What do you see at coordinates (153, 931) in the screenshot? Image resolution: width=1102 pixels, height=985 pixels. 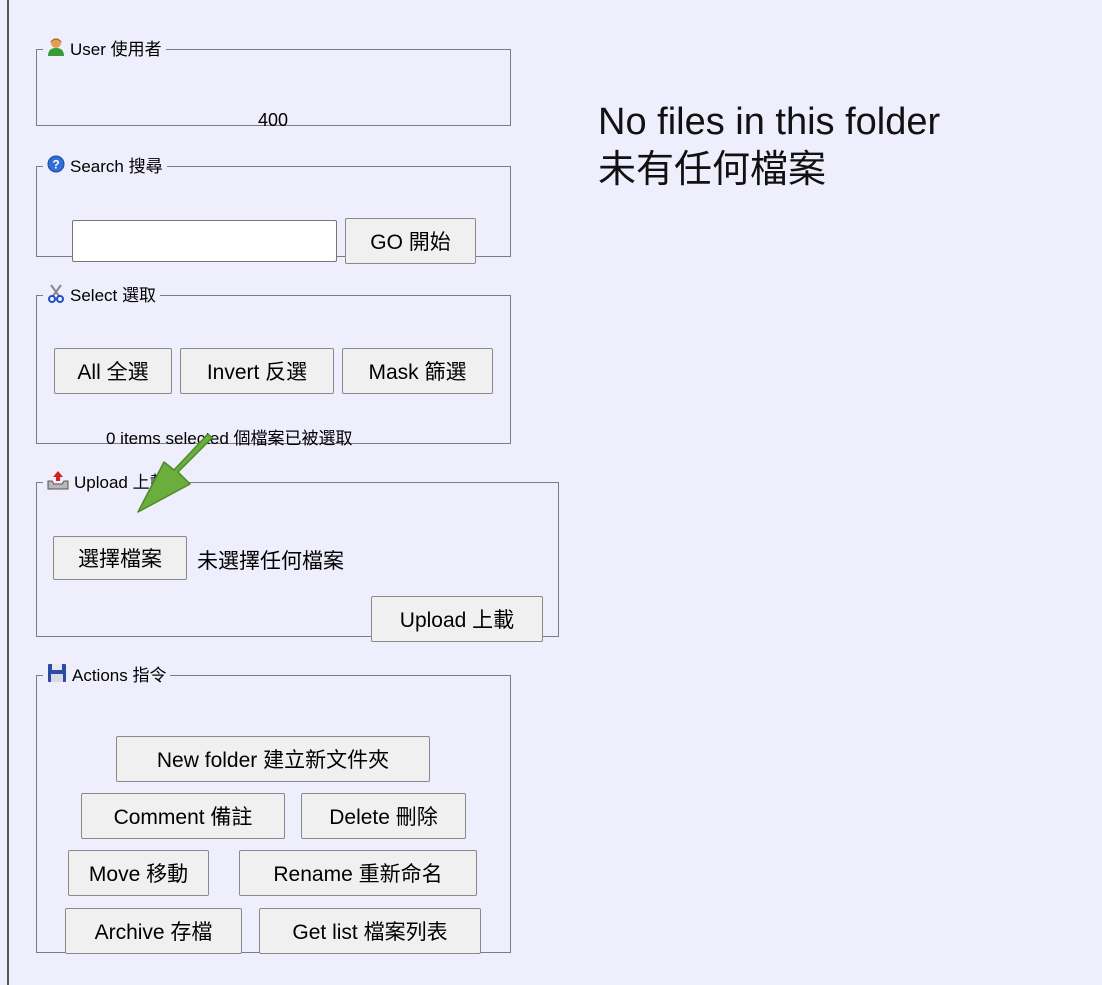 I see `archive-button: Archive 存檔` at bounding box center [153, 931].